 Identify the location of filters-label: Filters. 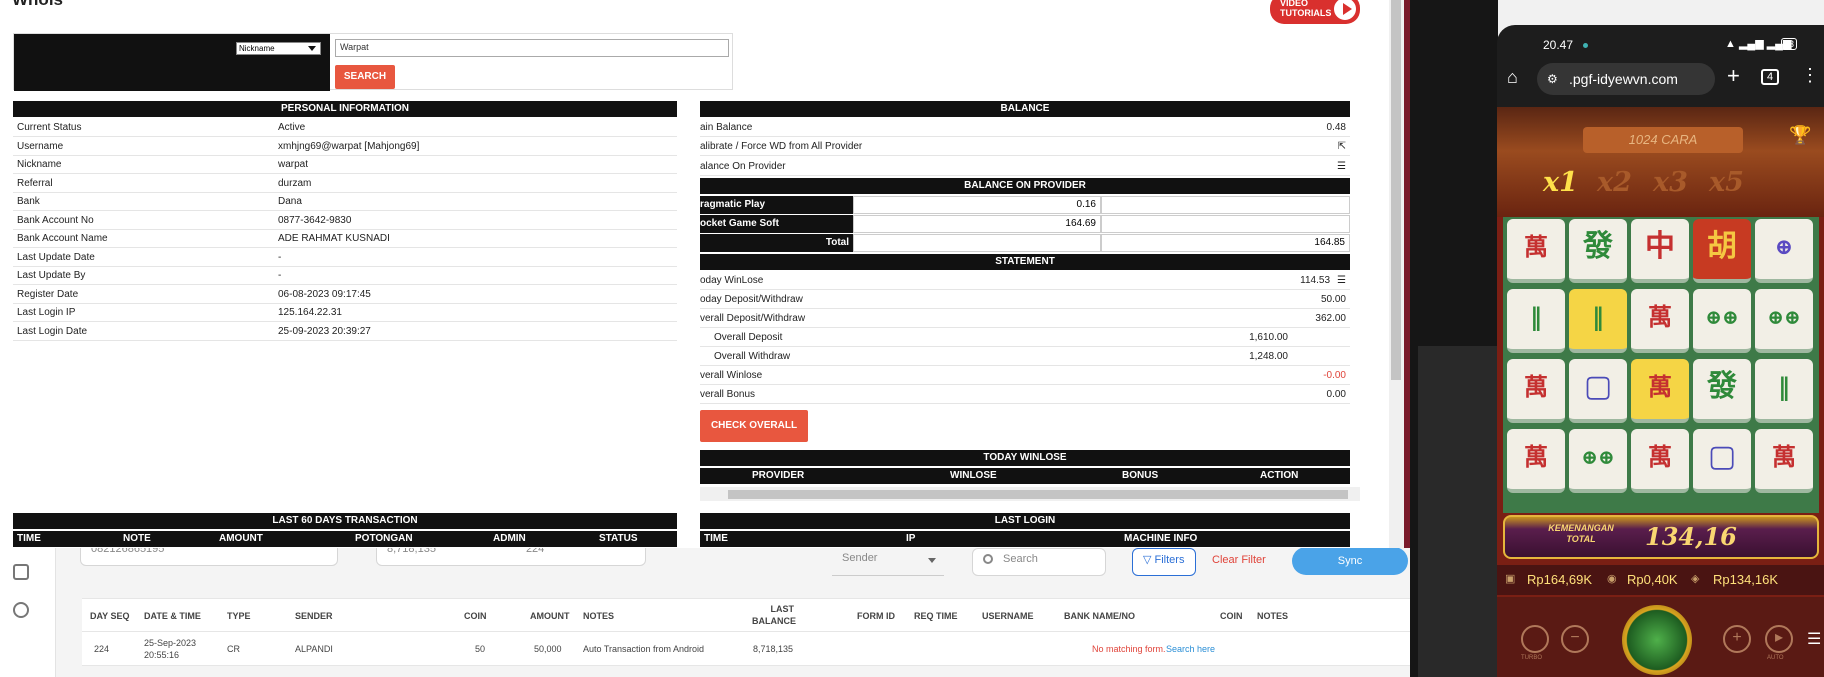
(1169, 560).